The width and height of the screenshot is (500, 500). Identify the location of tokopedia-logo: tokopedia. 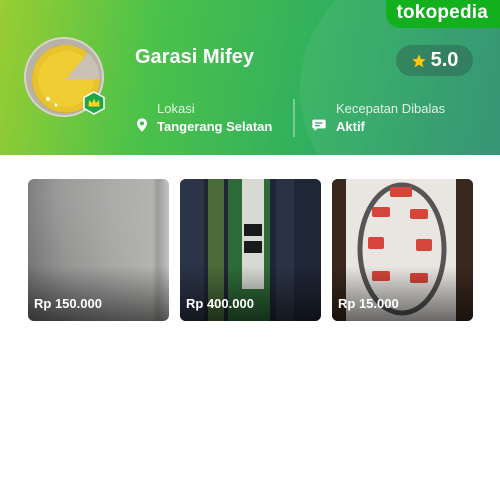
(443, 14).